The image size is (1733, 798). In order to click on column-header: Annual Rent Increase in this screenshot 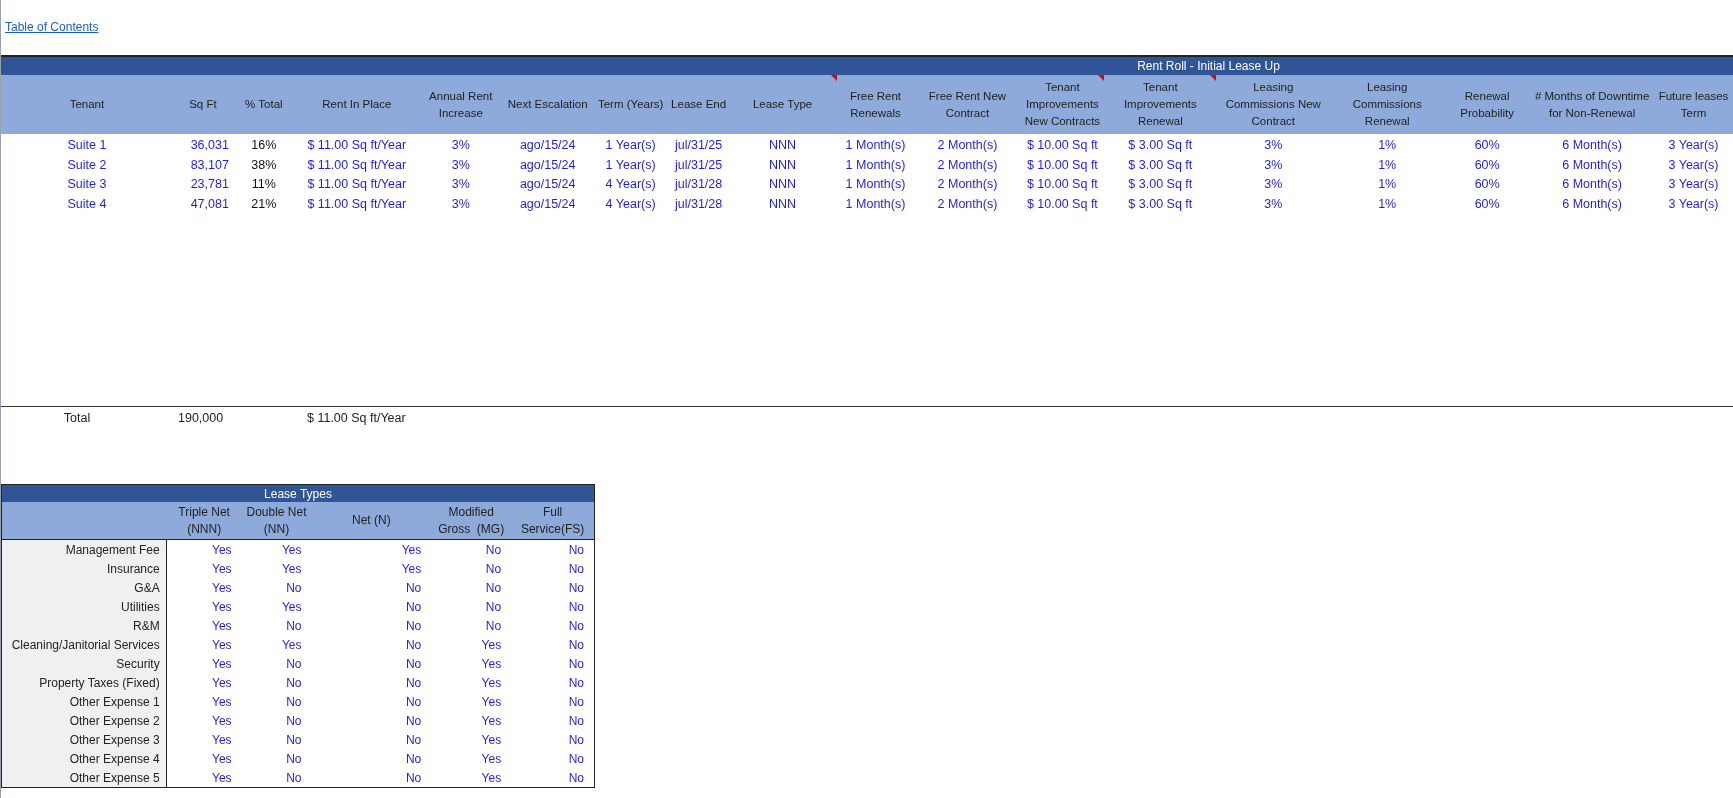, I will do `click(461, 104)`.